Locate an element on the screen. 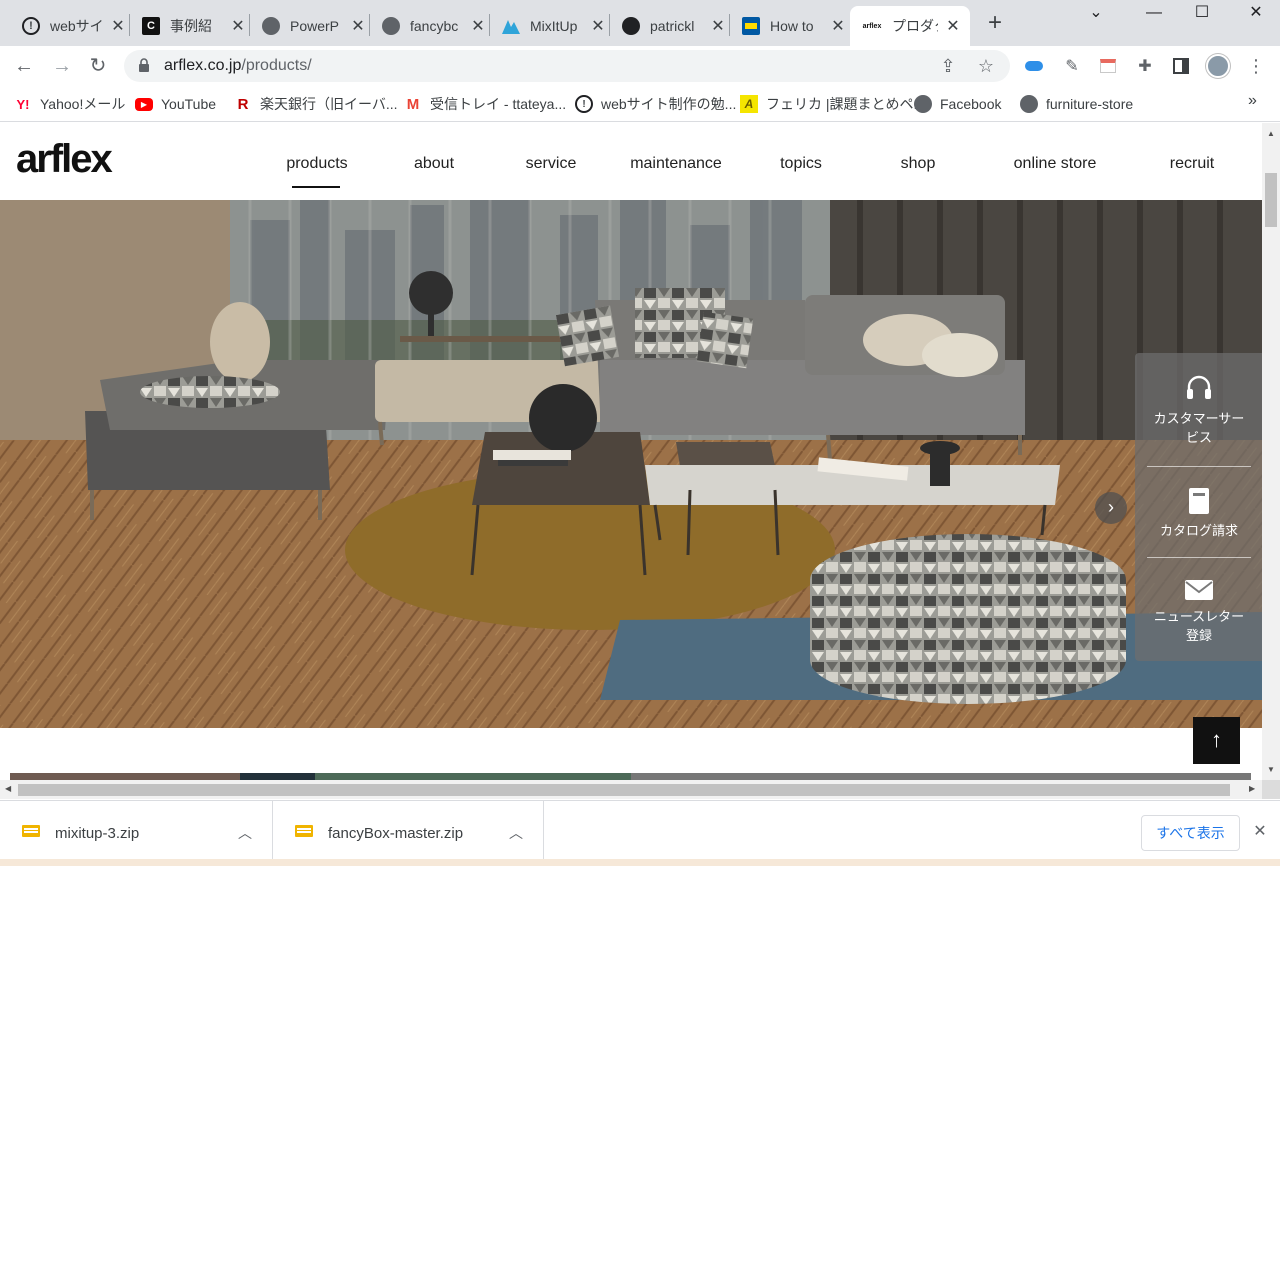 The height and width of the screenshot is (1280, 1280). nav-maintenance: maintenance is located at coordinates (676, 164).